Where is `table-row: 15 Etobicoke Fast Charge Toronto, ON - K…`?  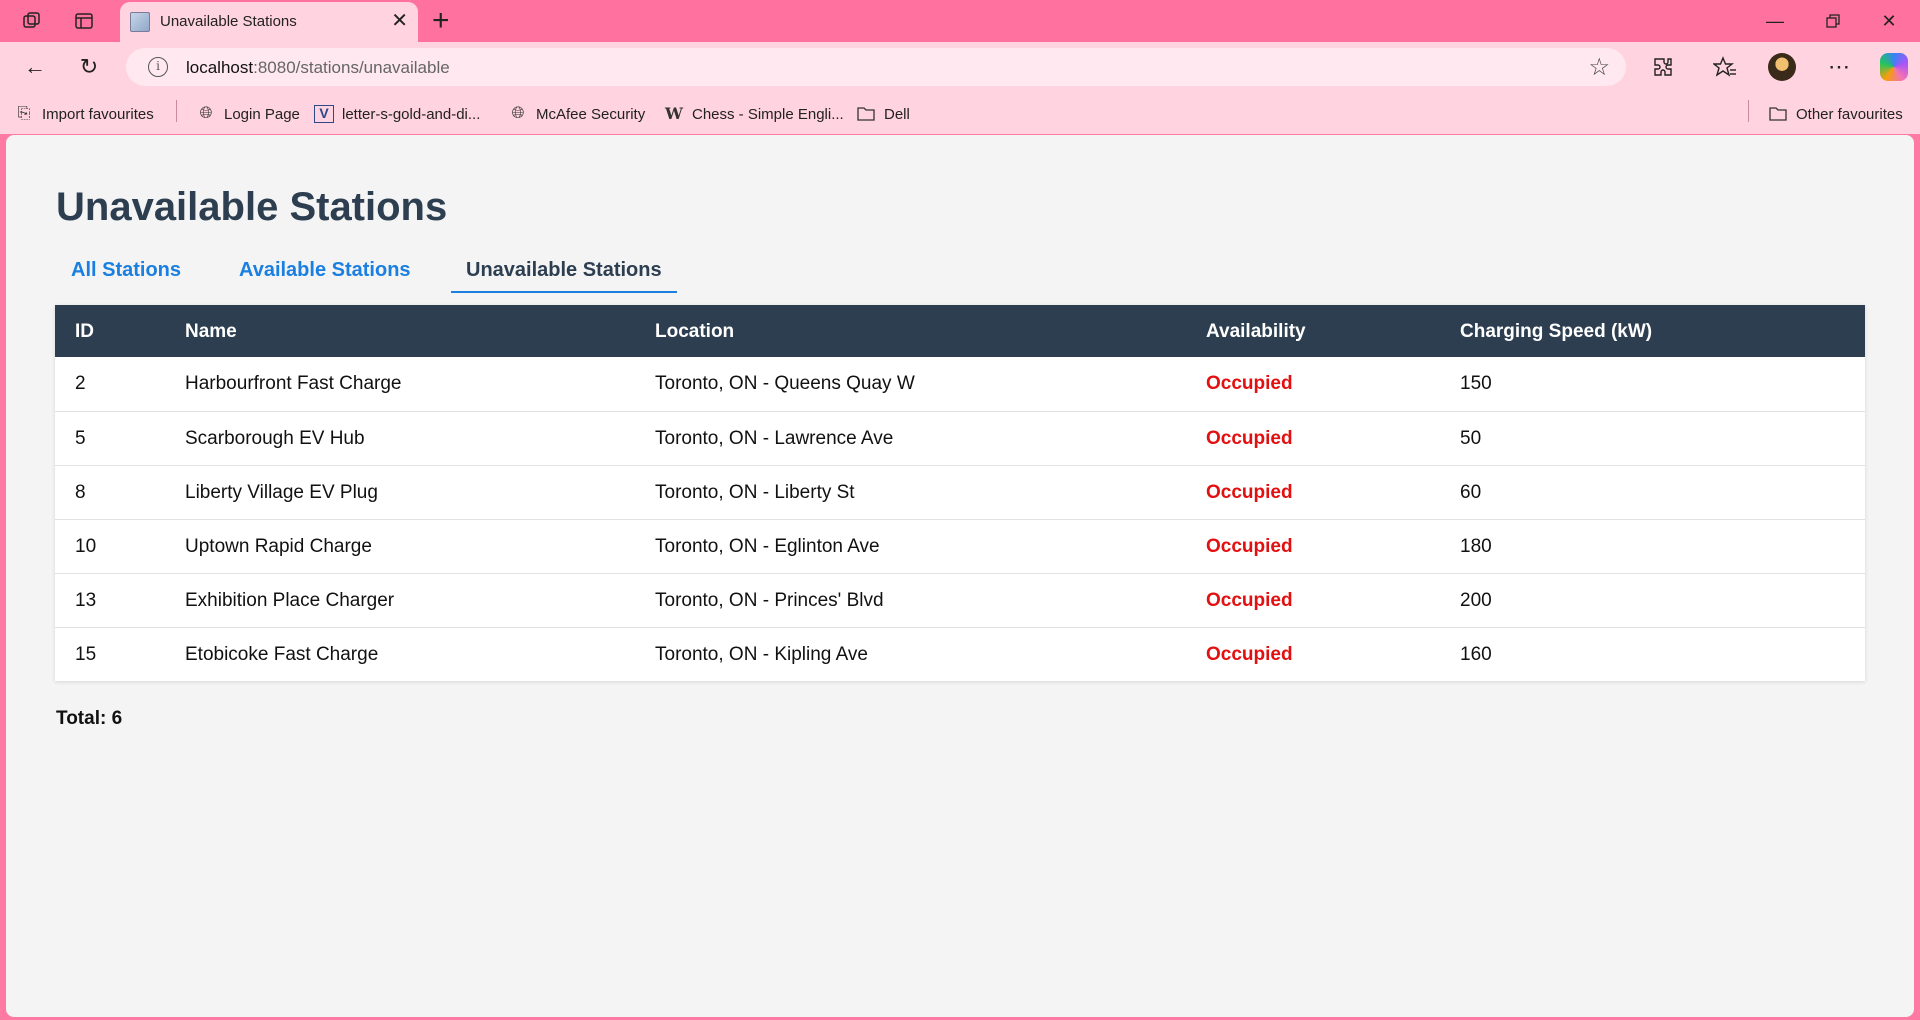 table-row: 15 Etobicoke Fast Charge Toronto, ON - K… is located at coordinates (960, 654).